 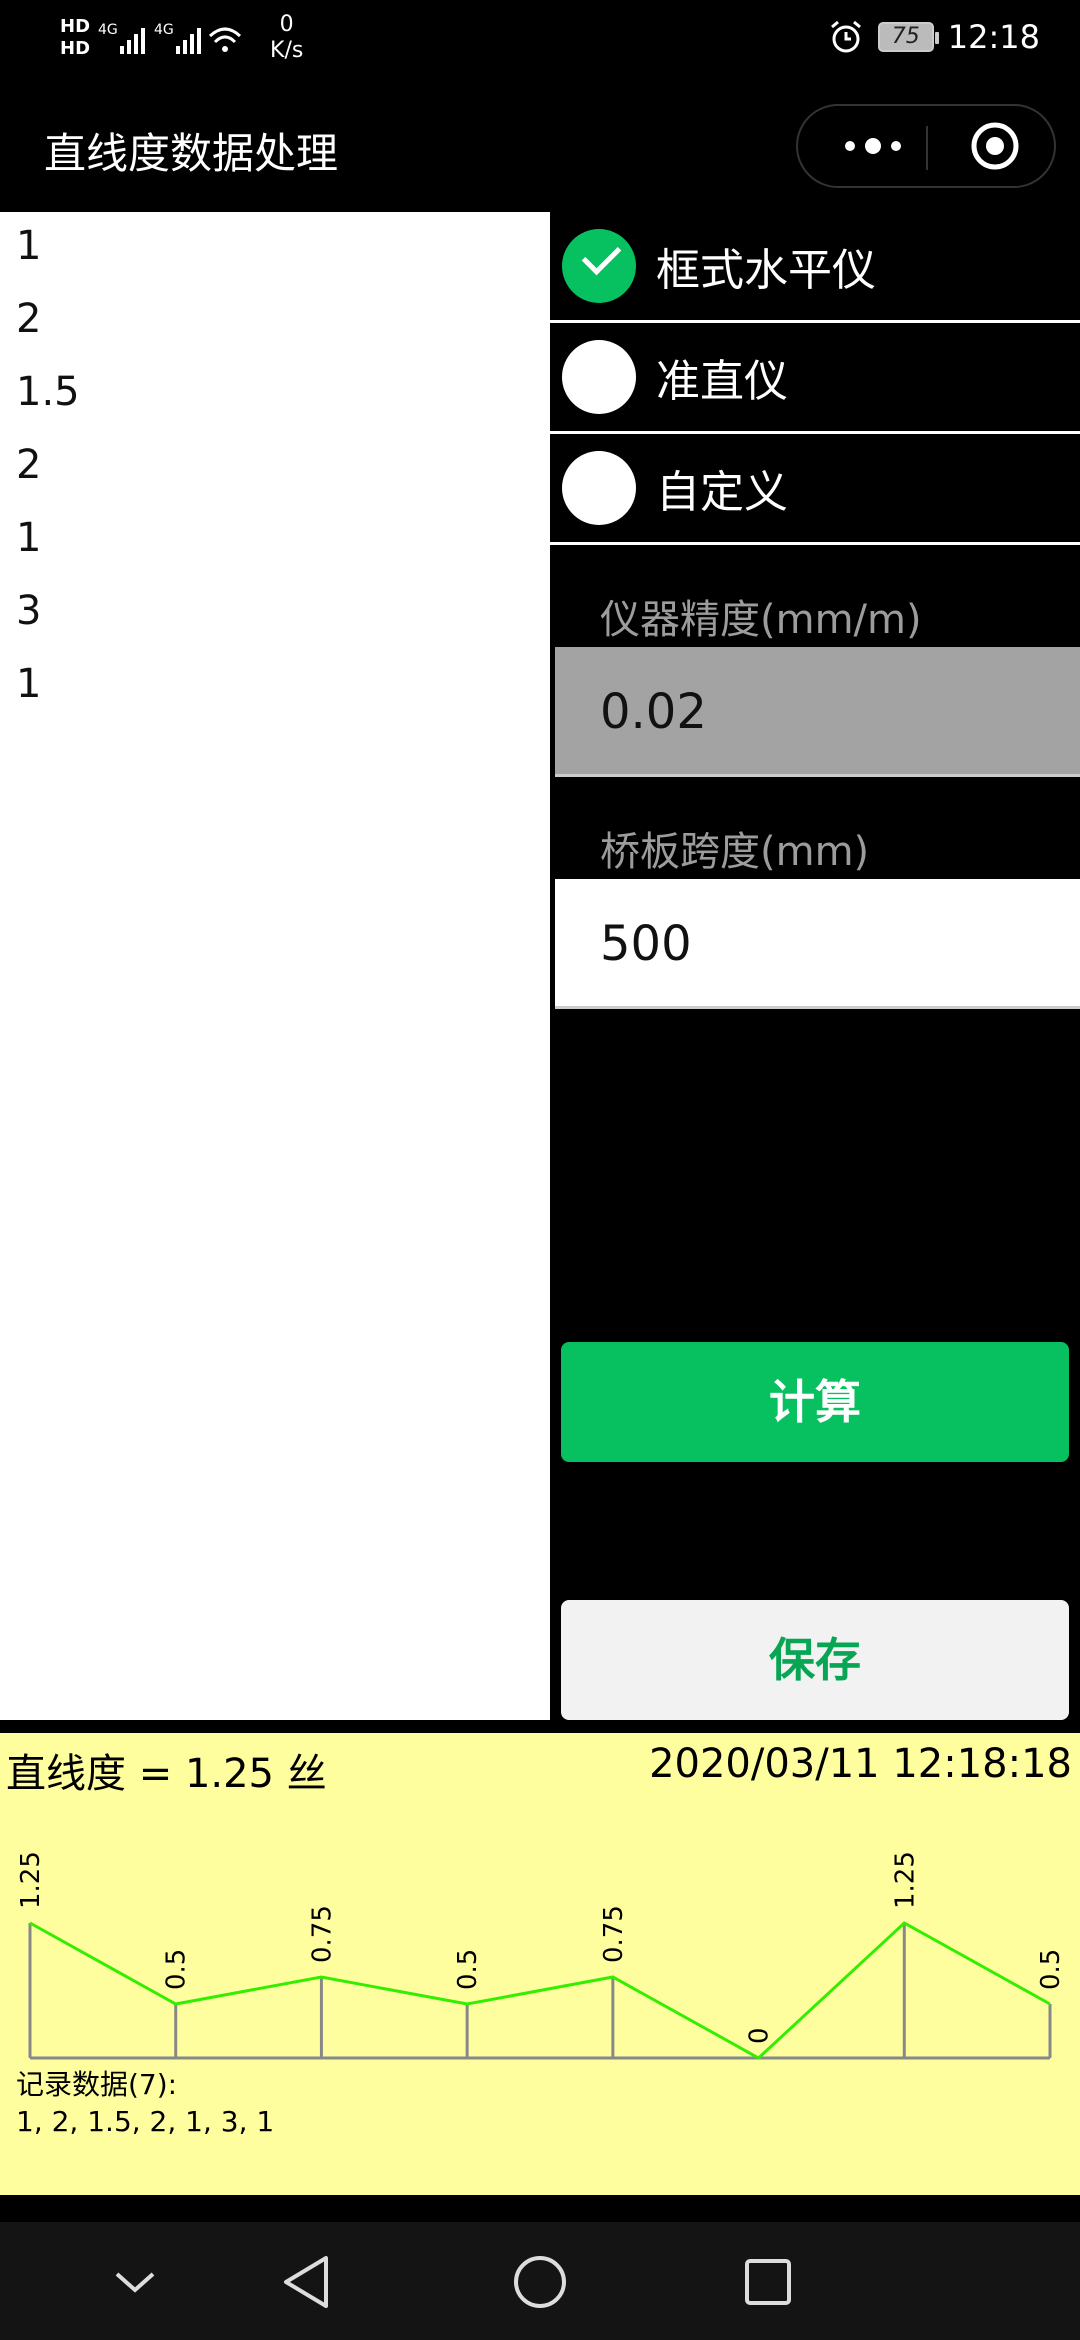 I want to click on capsule-menu, so click(x=926, y=146).